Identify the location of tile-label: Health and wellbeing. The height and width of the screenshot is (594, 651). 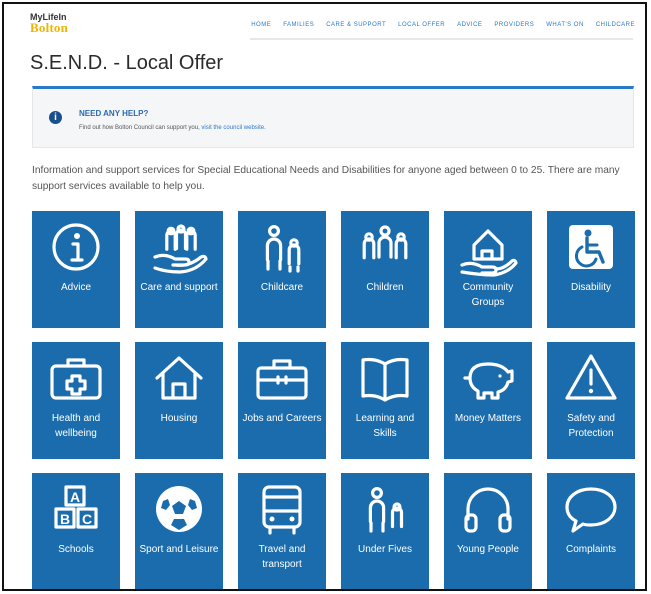
(76, 426).